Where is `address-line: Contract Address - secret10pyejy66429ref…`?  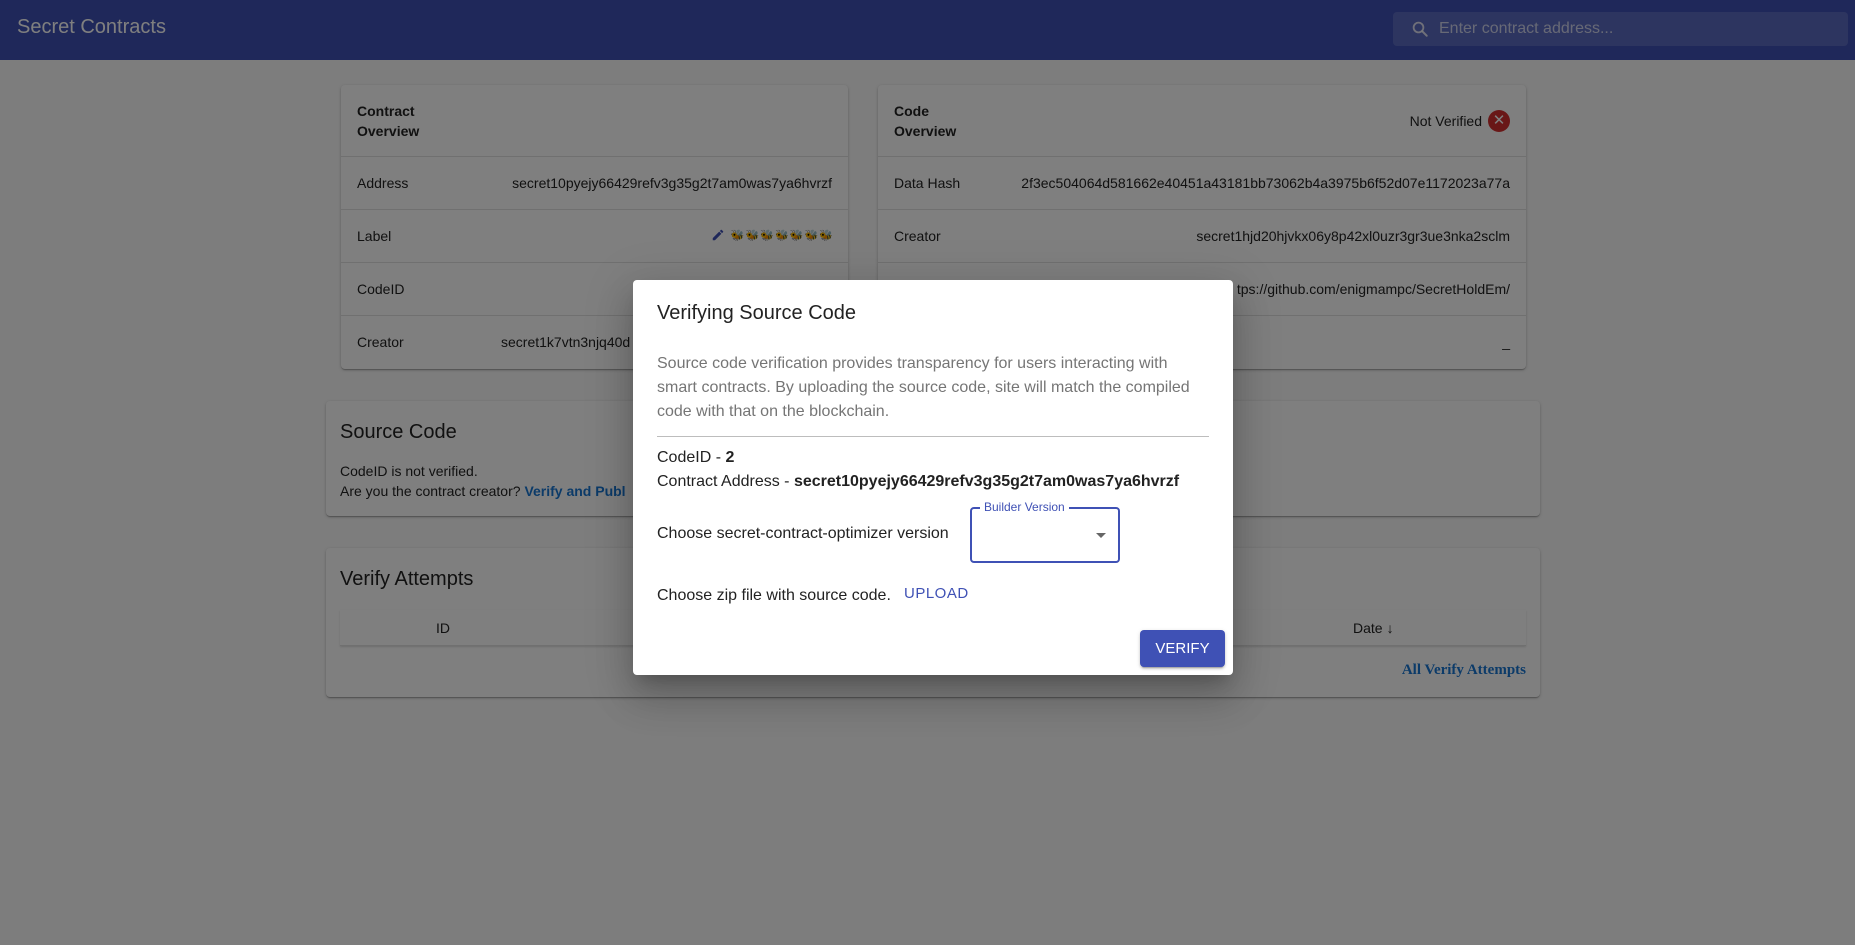
address-line: Contract Address - secret10pyejy66429ref… is located at coordinates (918, 482).